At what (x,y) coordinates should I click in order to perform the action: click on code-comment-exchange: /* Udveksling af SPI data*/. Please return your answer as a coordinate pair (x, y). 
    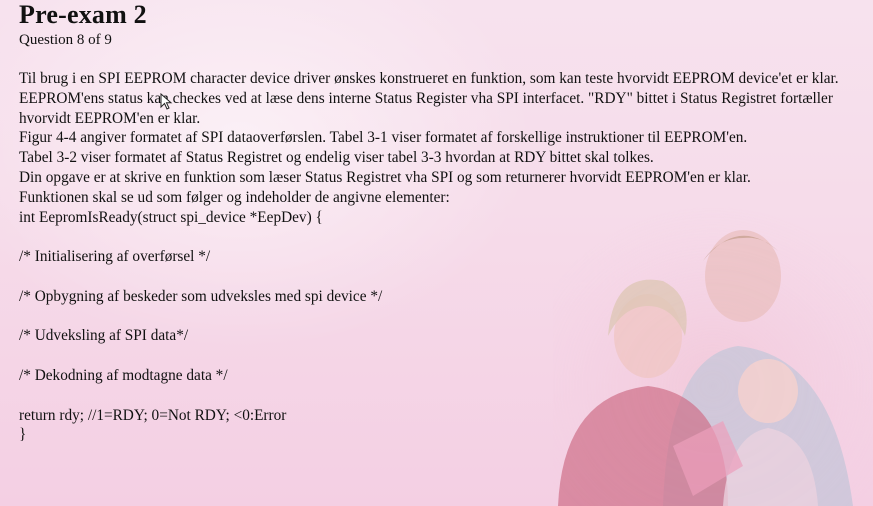
    Looking at the image, I should click on (104, 336).